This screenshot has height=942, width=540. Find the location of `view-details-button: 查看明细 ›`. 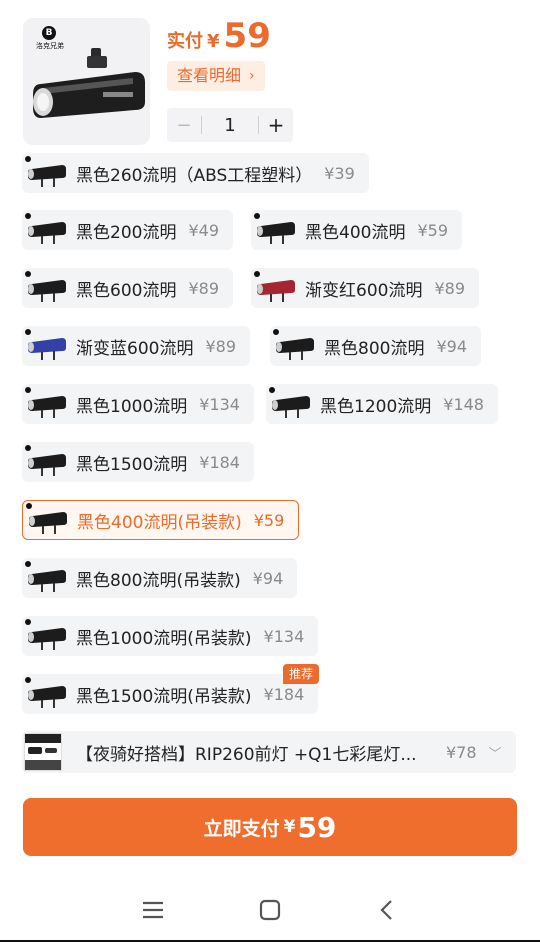

view-details-button: 查看明细 › is located at coordinates (216, 76).